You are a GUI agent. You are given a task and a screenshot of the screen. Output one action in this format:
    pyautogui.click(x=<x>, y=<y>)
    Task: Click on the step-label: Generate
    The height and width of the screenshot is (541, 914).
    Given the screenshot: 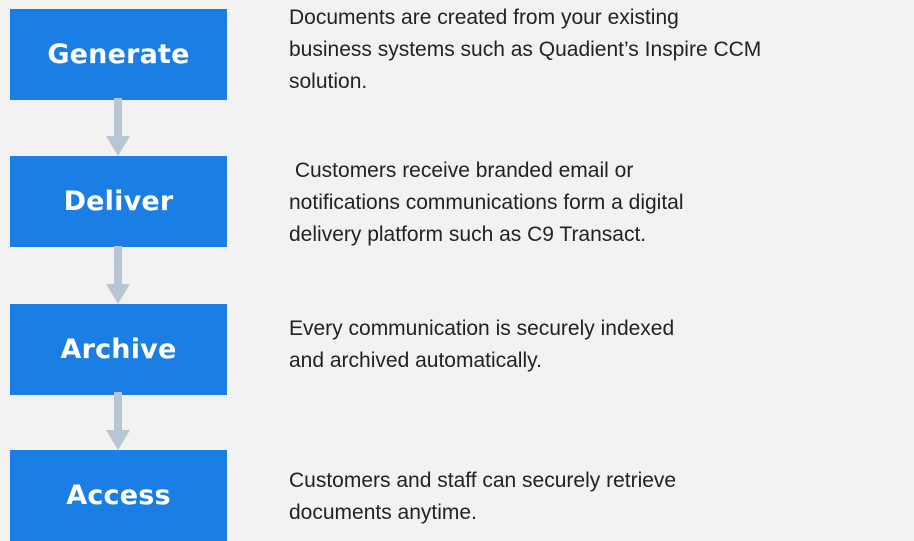 What is the action you would take?
    pyautogui.click(x=118, y=54)
    